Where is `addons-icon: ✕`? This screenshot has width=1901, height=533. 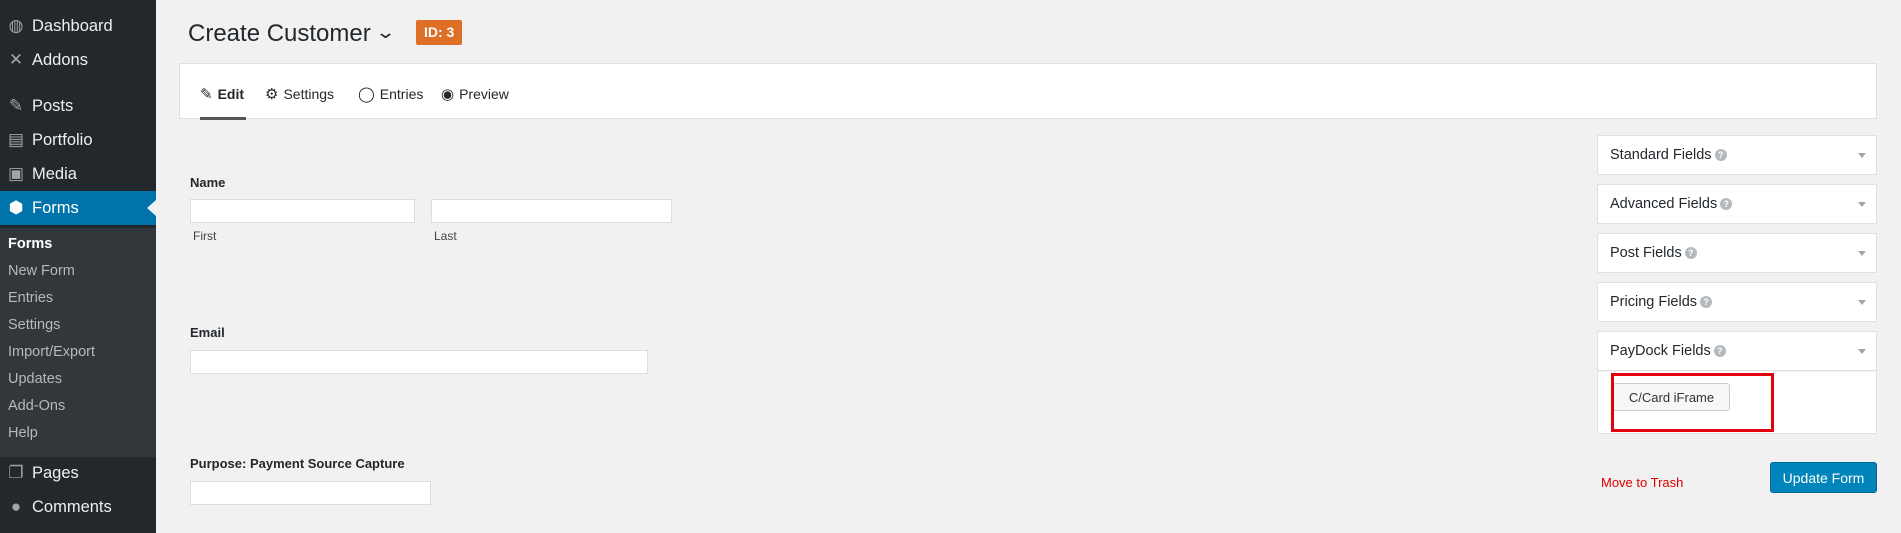 addons-icon: ✕ is located at coordinates (16, 59).